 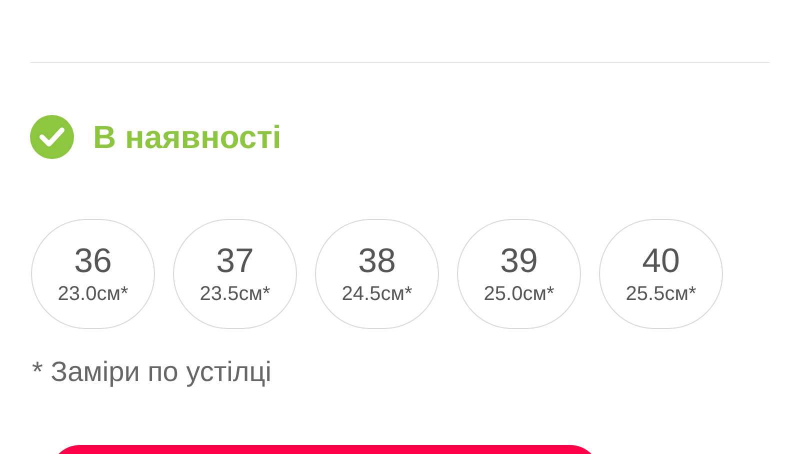 I want to click on size-option: 40 25.5см*, so click(x=661, y=274).